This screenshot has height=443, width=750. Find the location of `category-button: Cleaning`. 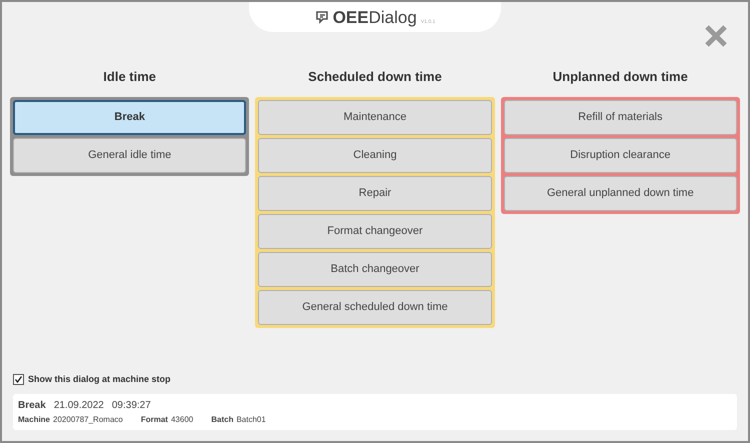

category-button: Cleaning is located at coordinates (375, 155).